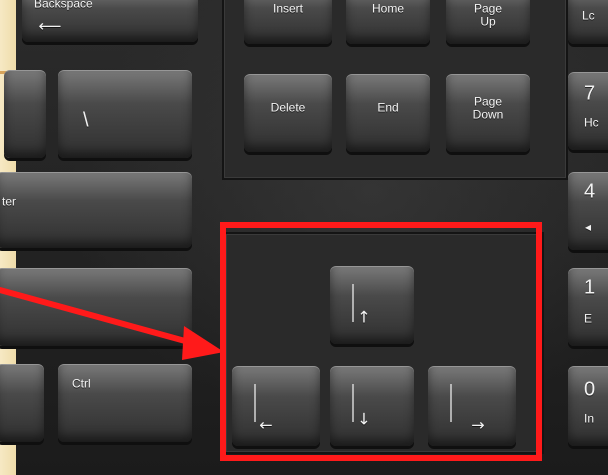  What do you see at coordinates (590, 287) in the screenshot?
I see `key-numpad-1-label: 1` at bounding box center [590, 287].